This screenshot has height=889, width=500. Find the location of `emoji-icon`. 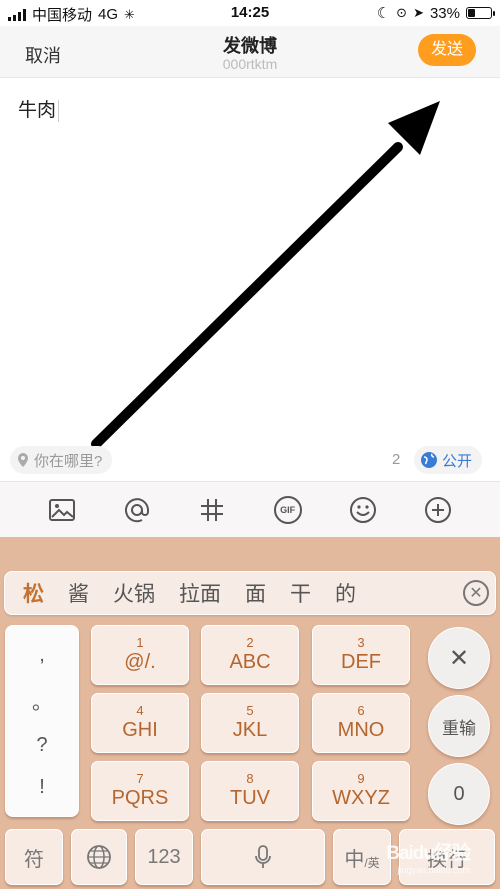

emoji-icon is located at coordinates (363, 510).